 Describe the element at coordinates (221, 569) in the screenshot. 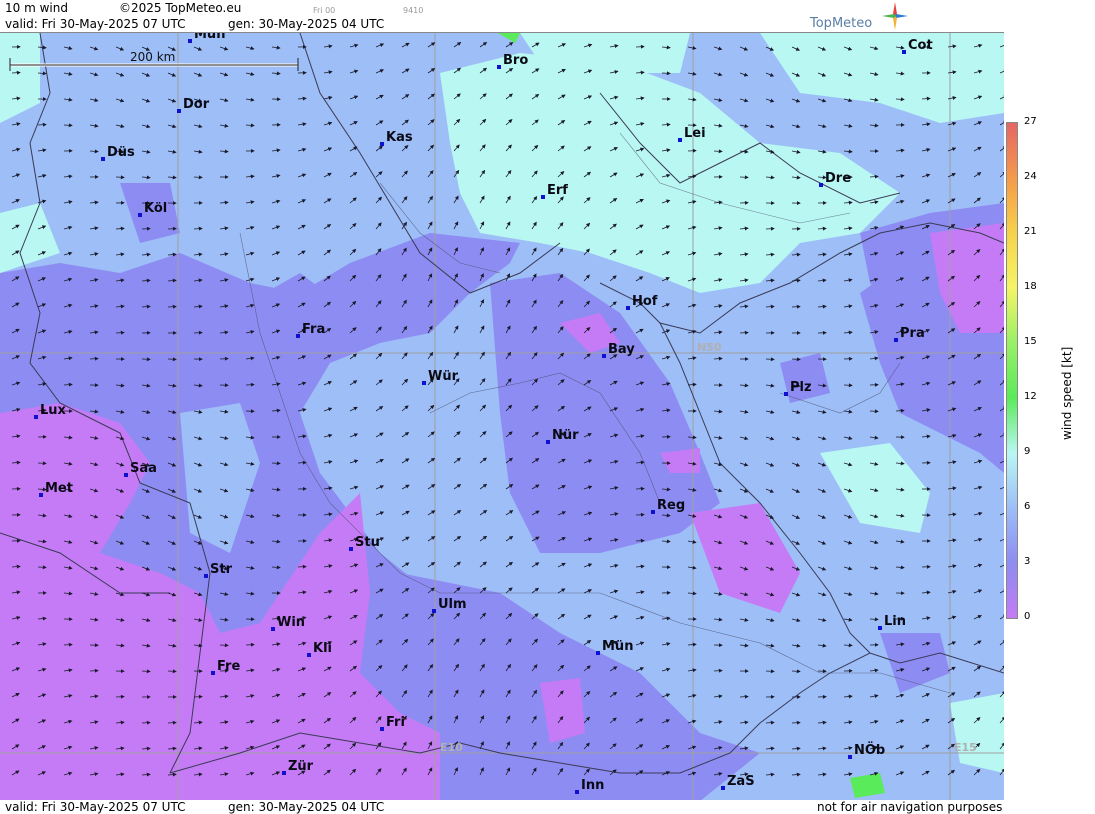

I see `city-label: Str` at that location.